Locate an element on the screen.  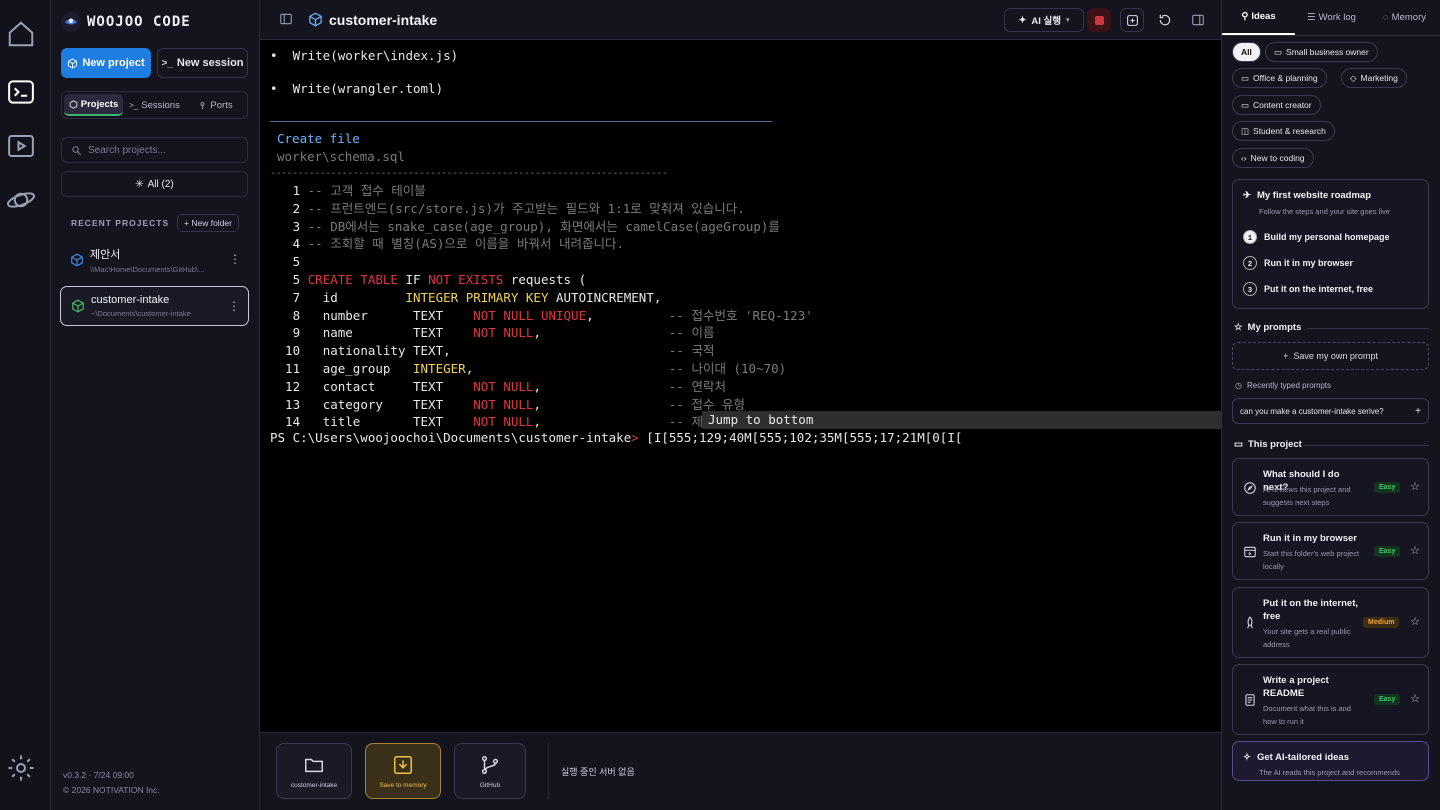
typed-prompt-item: can you make a customer-intake serive? + is located at coordinates (1330, 411).